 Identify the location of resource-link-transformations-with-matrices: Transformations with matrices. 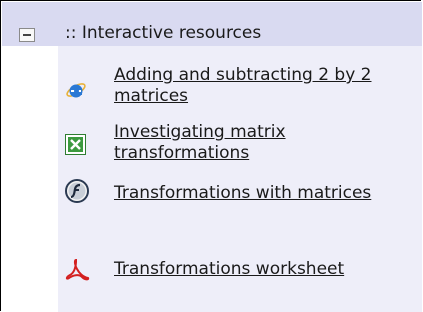
(256, 193).